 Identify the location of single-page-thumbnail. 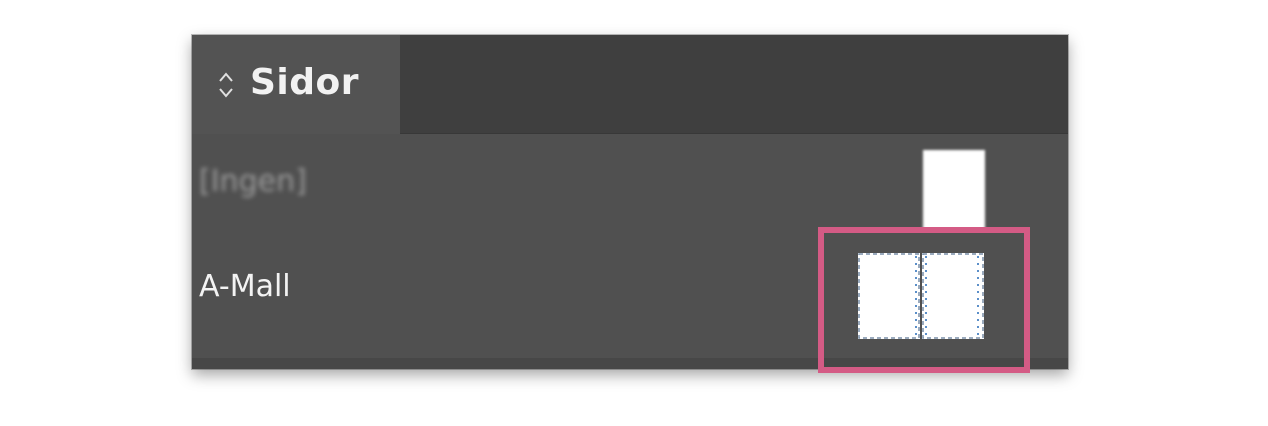
(954, 190).